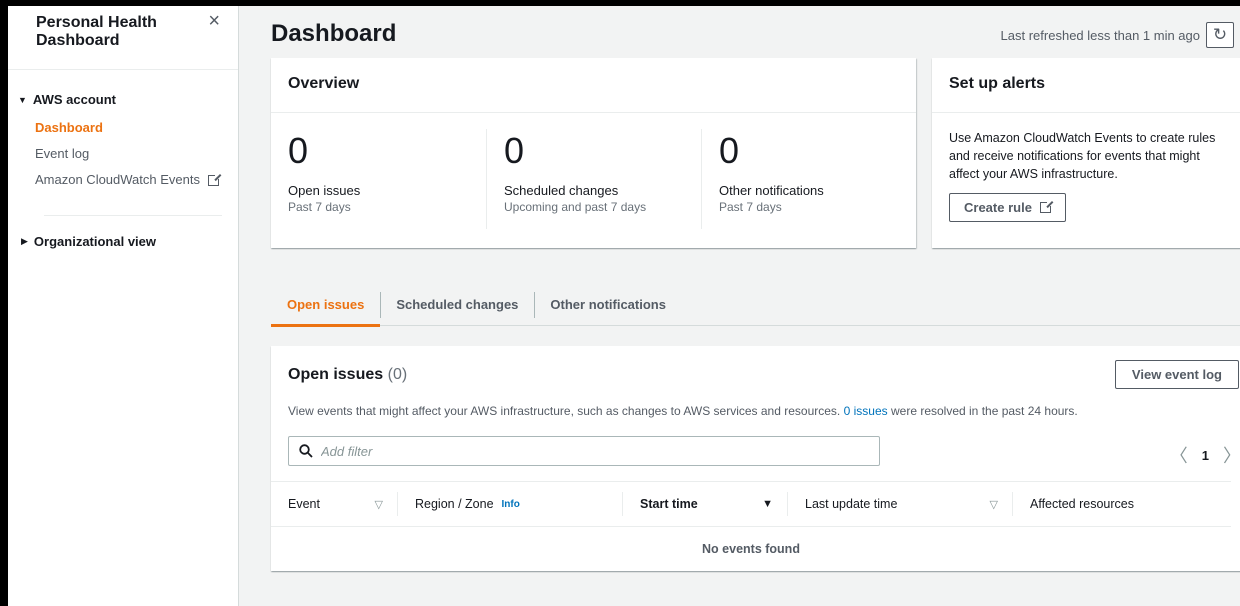 Image resolution: width=1240 pixels, height=606 pixels. I want to click on tab-other-notifications: Other notifications, so click(608, 305).